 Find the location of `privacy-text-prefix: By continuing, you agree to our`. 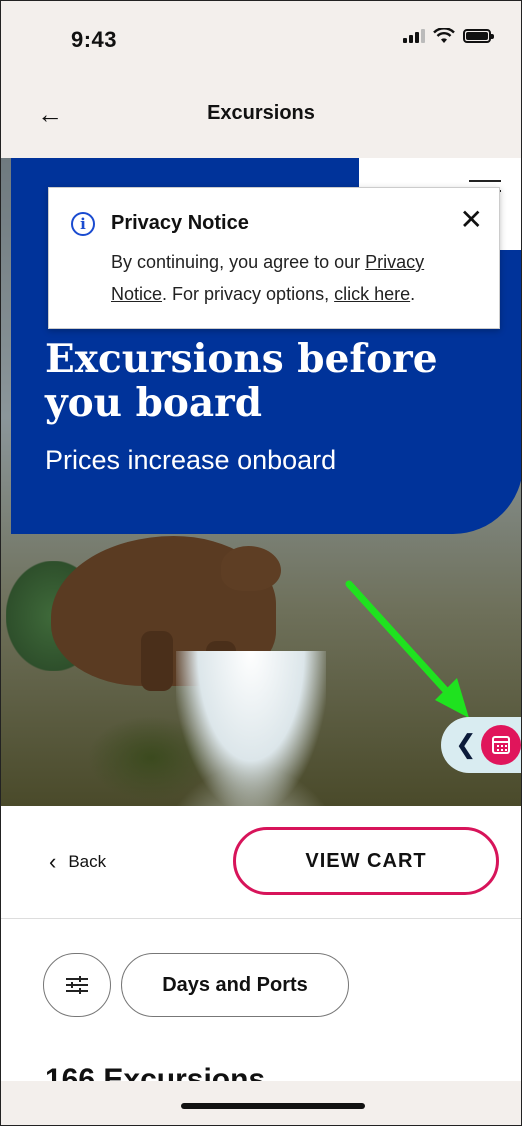

privacy-text-prefix: By continuing, you agree to our is located at coordinates (238, 262).